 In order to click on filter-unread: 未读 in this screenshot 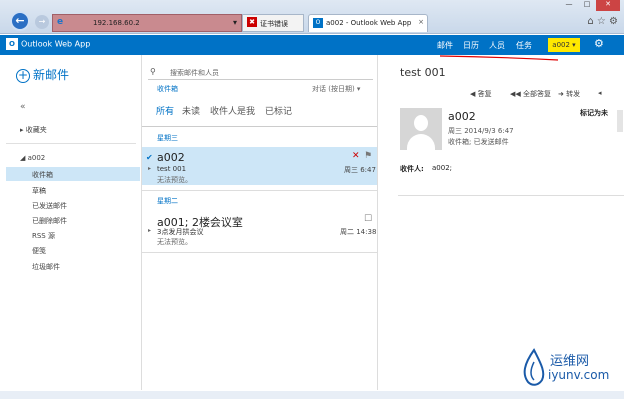, I will do `click(191, 110)`.